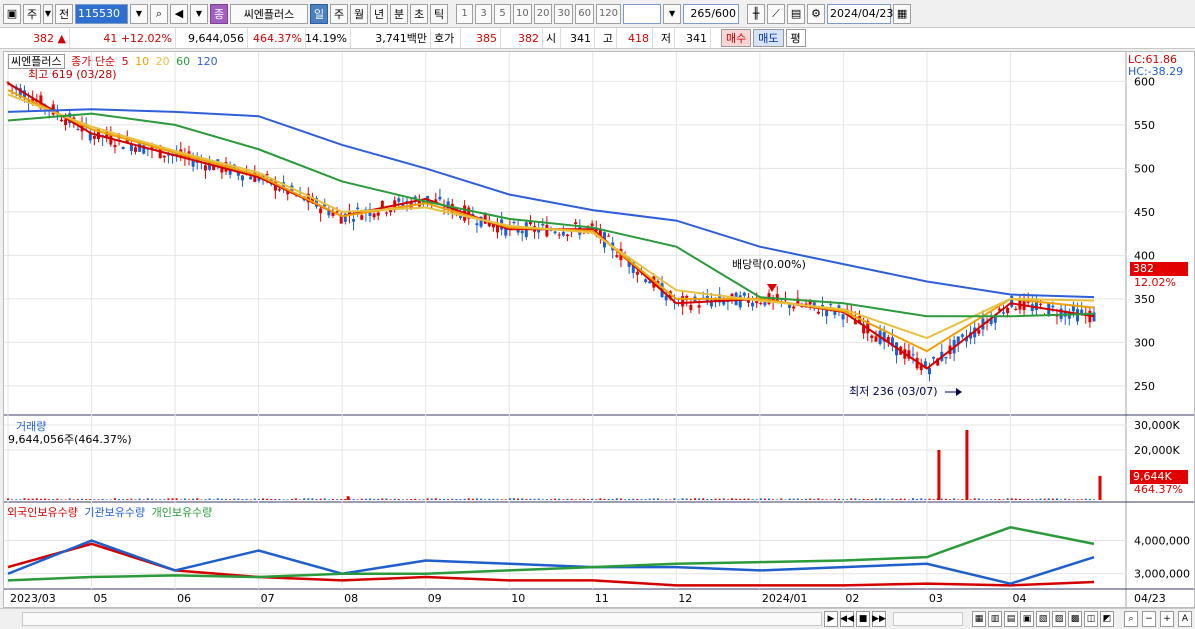 The height and width of the screenshot is (629, 1195). What do you see at coordinates (554, 465) in the screenshot?
I see `volume-bars` at bounding box center [554, 465].